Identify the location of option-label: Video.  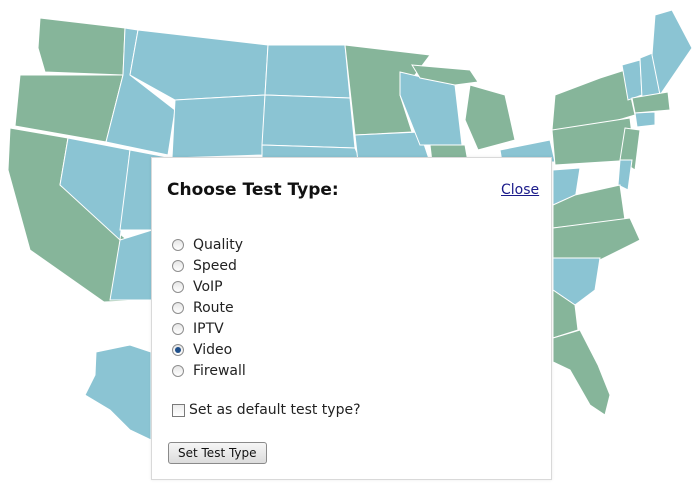
(213, 349).